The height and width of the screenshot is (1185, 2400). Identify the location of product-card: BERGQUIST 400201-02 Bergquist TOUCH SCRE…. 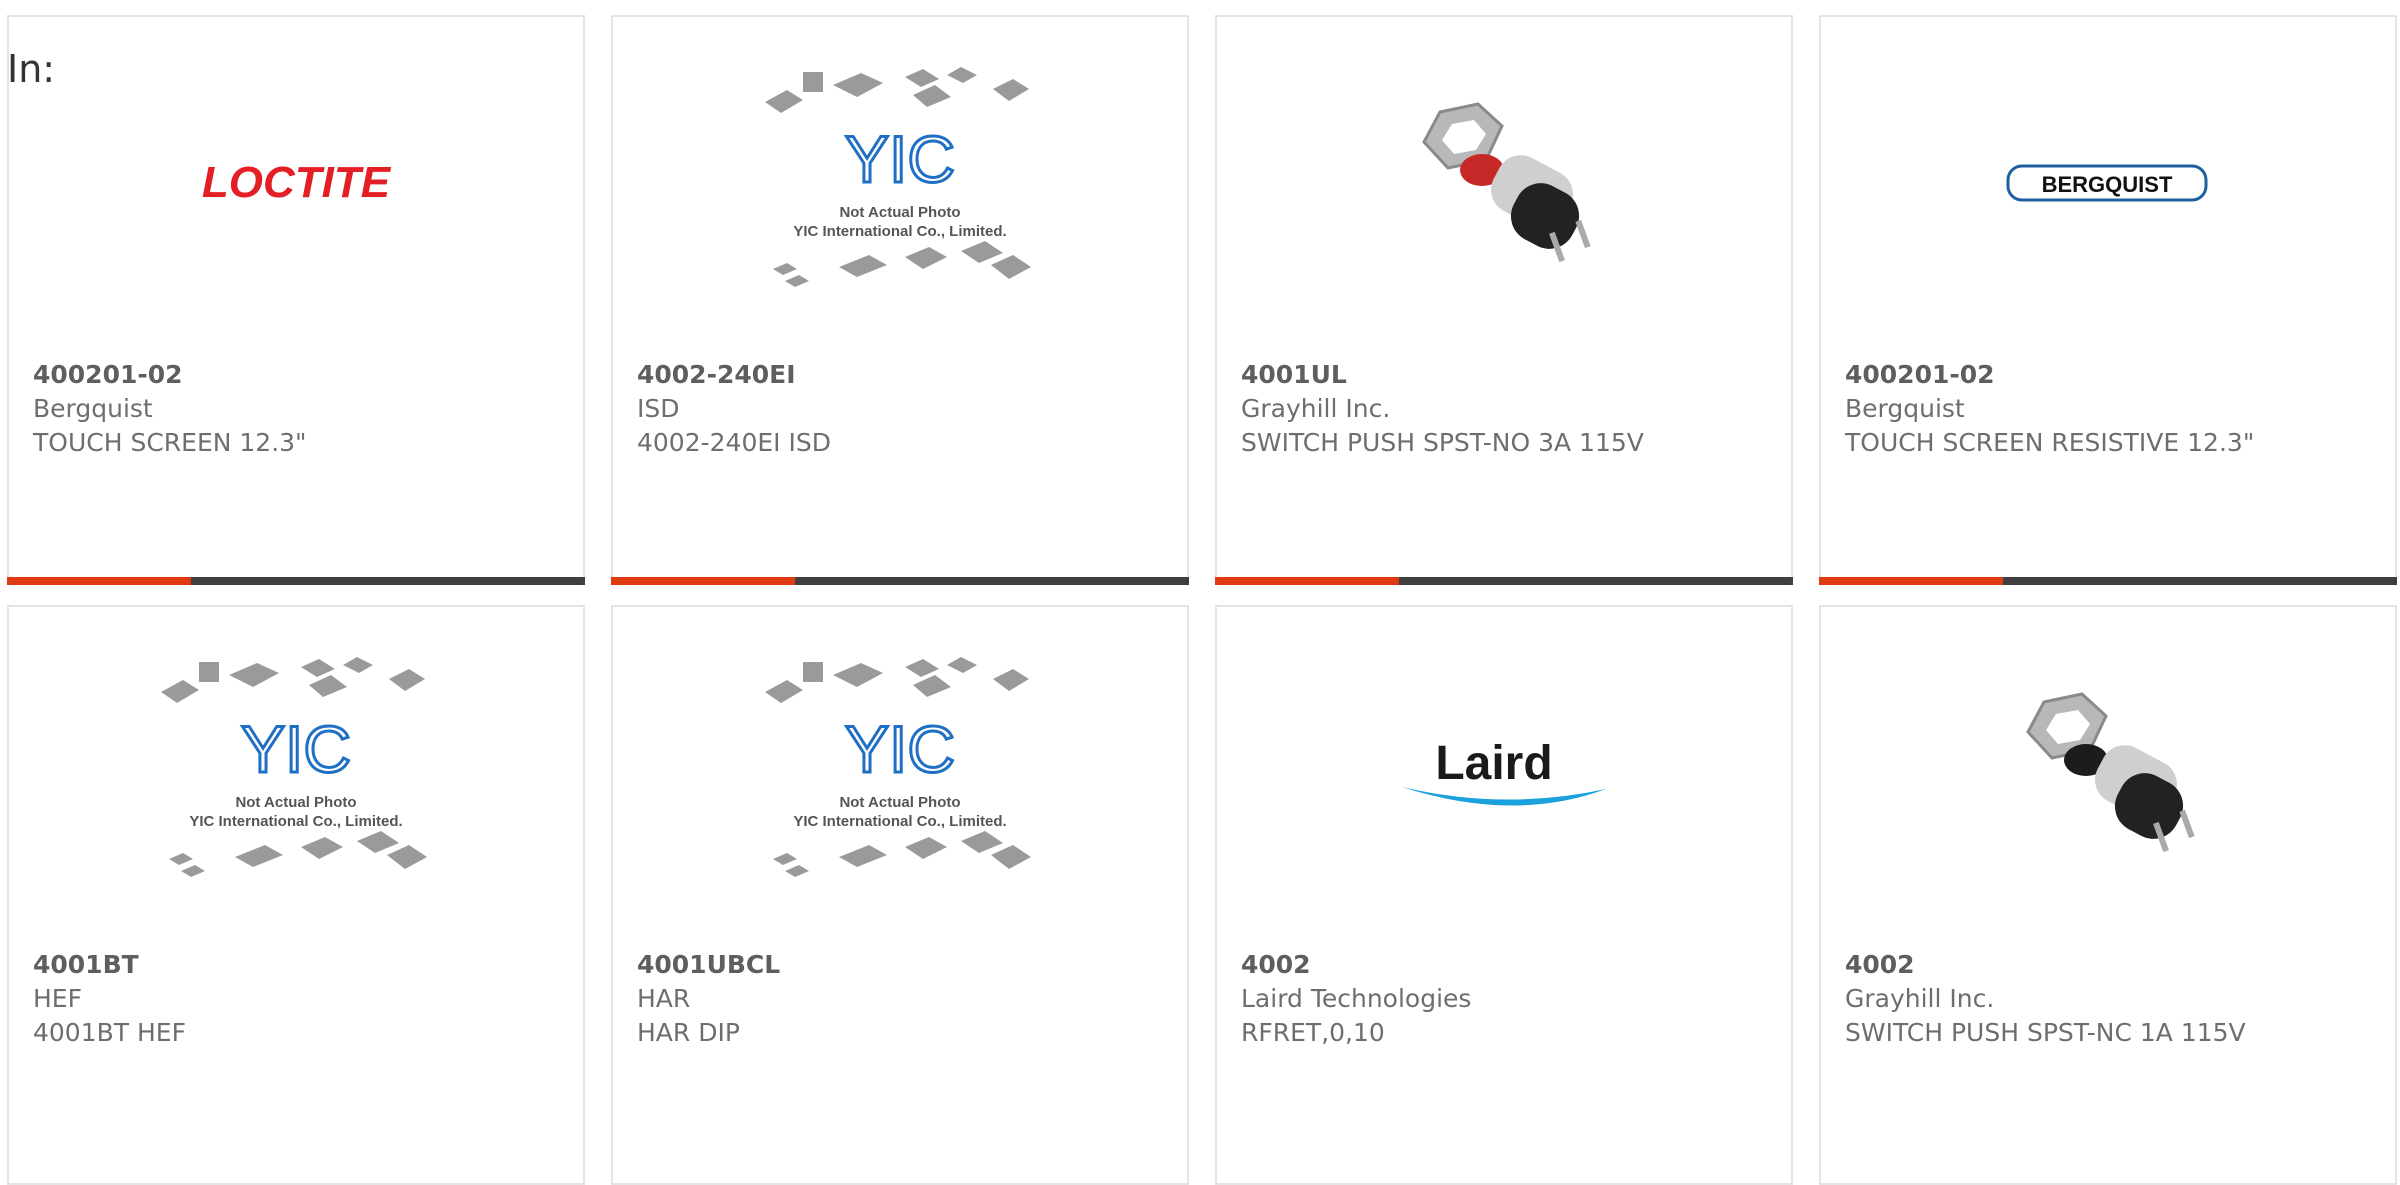
(2108, 300).